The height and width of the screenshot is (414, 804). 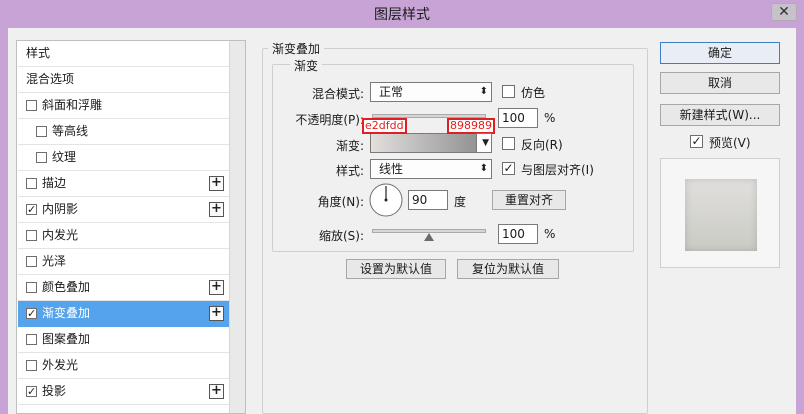 What do you see at coordinates (70, 131) in the screenshot?
I see `style-list-label: 等高线` at bounding box center [70, 131].